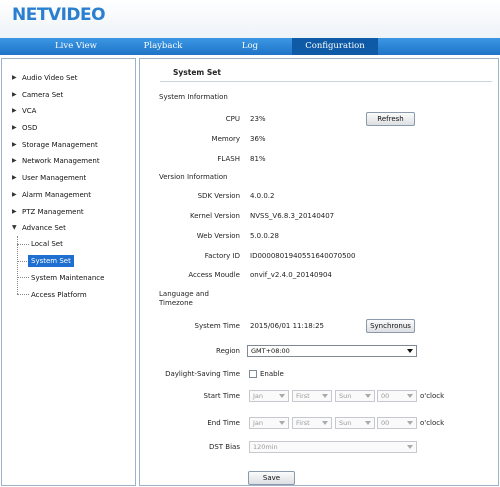 This screenshot has width=500, height=487. What do you see at coordinates (30, 128) in the screenshot?
I see `sidebar-item-label: OSD` at bounding box center [30, 128].